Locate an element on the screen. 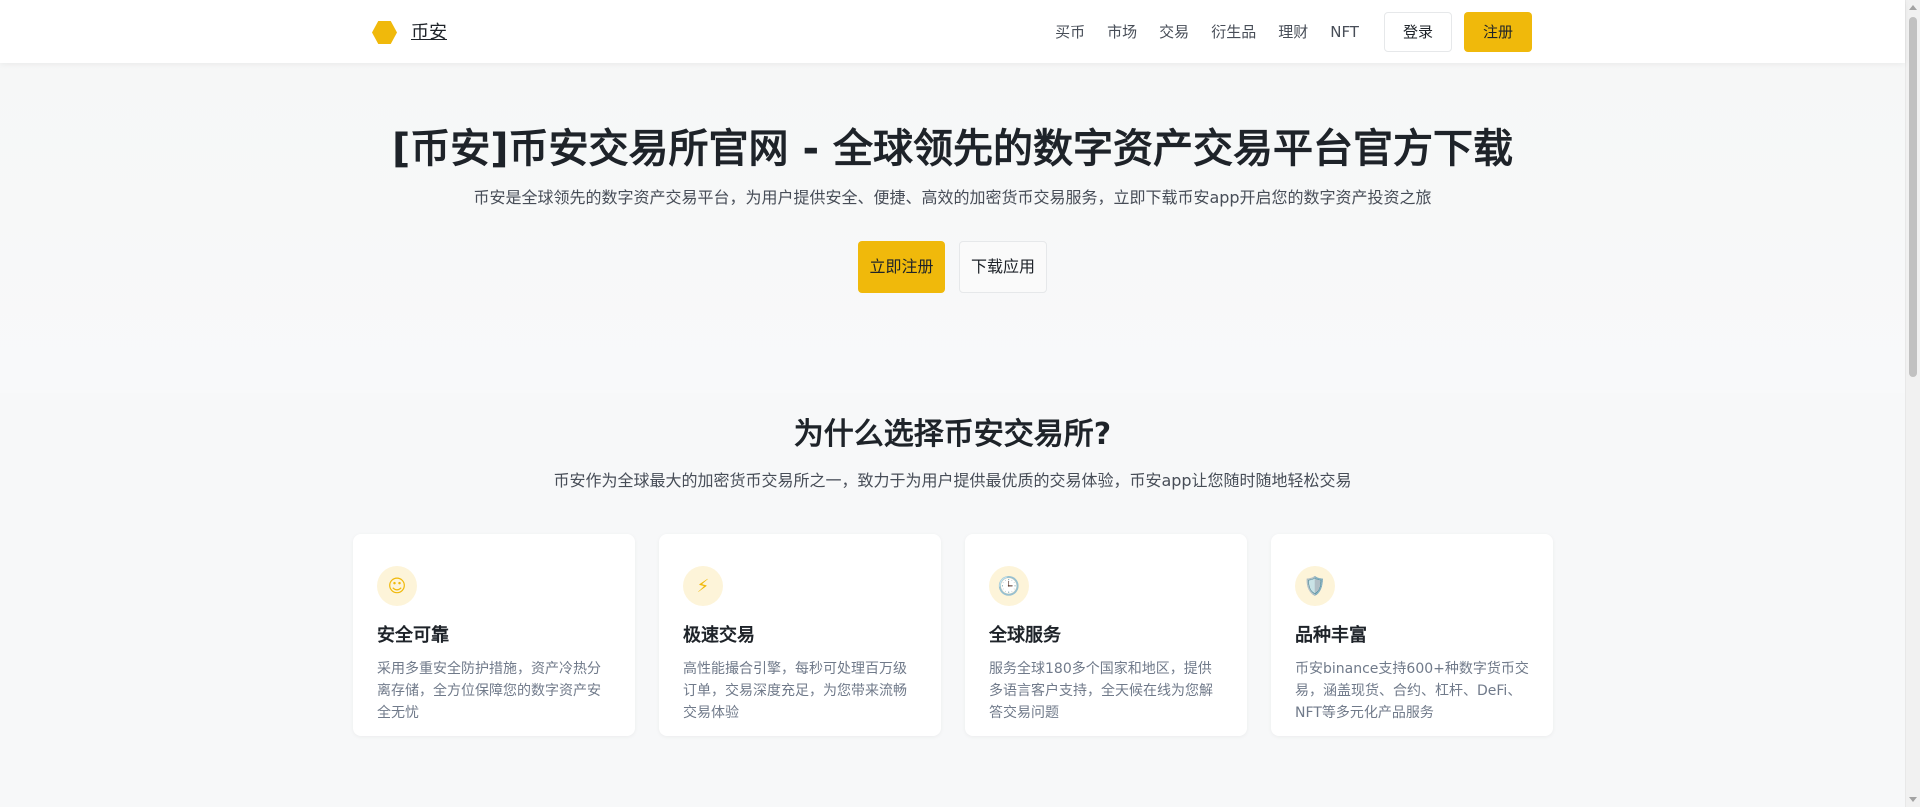 This screenshot has height=807, width=1920. feature-description: 服务全球180多个国家和地区，提供多语言客户支持，全天候在线为您解答交易问题 is located at coordinates (1101, 691).